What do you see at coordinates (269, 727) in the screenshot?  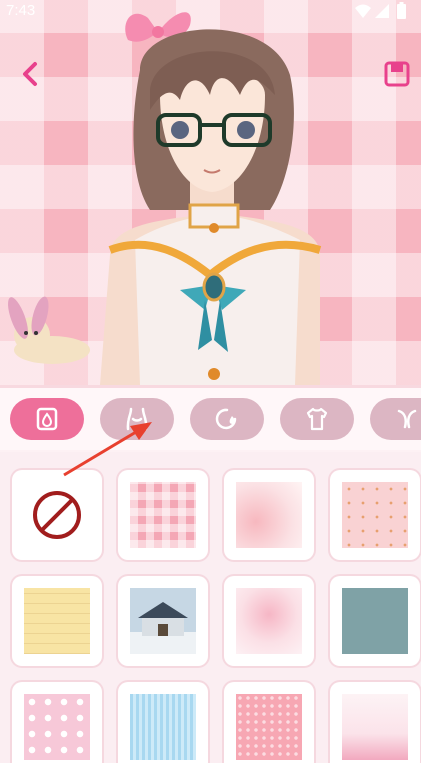 I see `thumbnail-pink-pattern` at bounding box center [269, 727].